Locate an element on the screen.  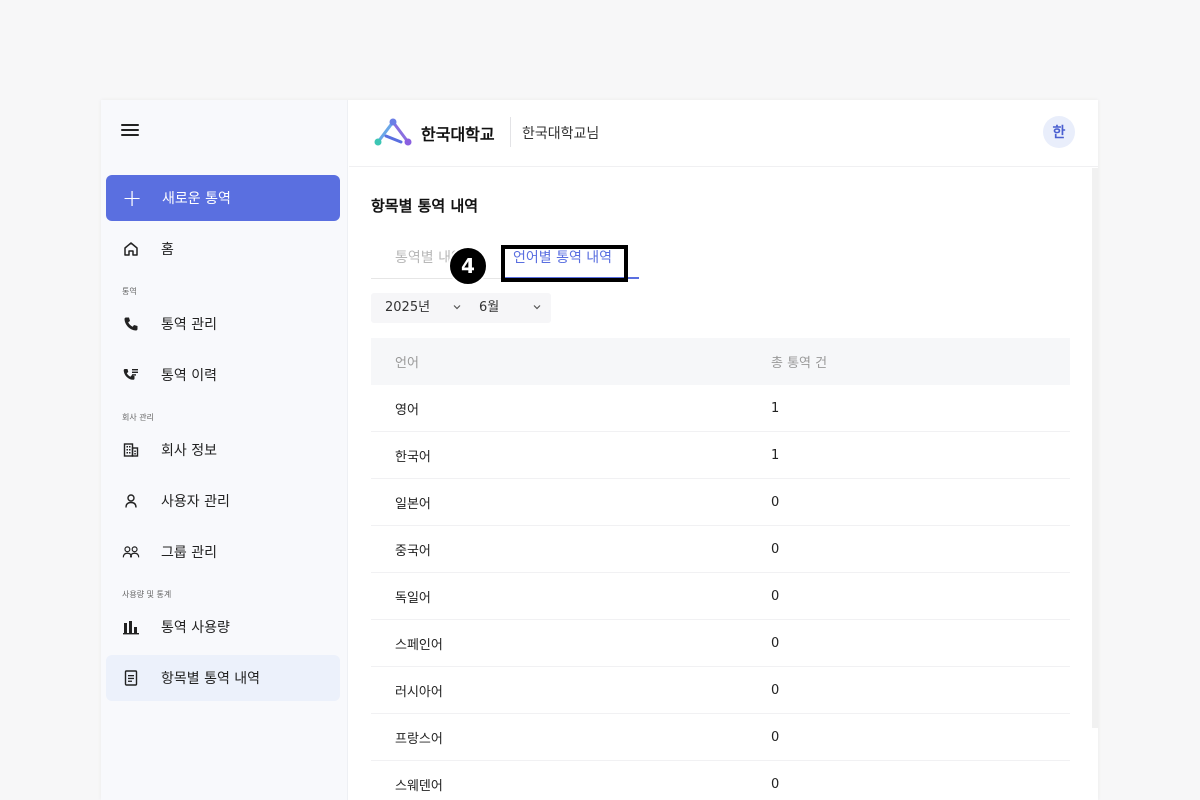
top-header: 한국대학교 한국대학교님 한 is located at coordinates (723, 133).